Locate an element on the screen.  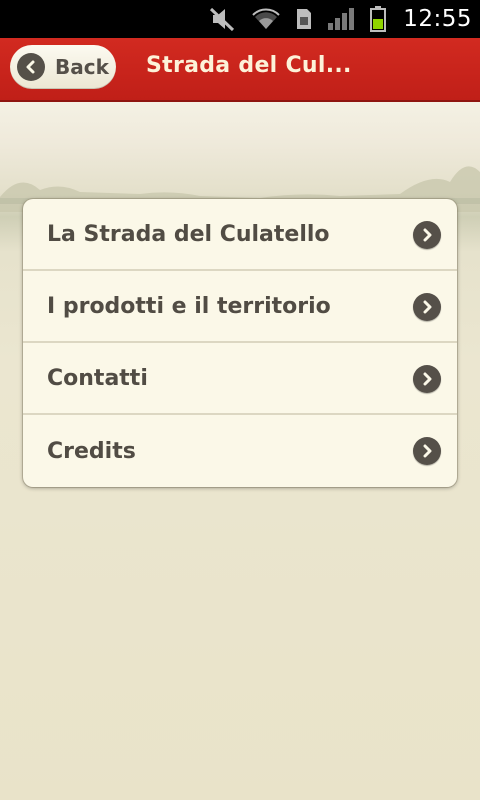
back-button-label: Back is located at coordinates (82, 67).